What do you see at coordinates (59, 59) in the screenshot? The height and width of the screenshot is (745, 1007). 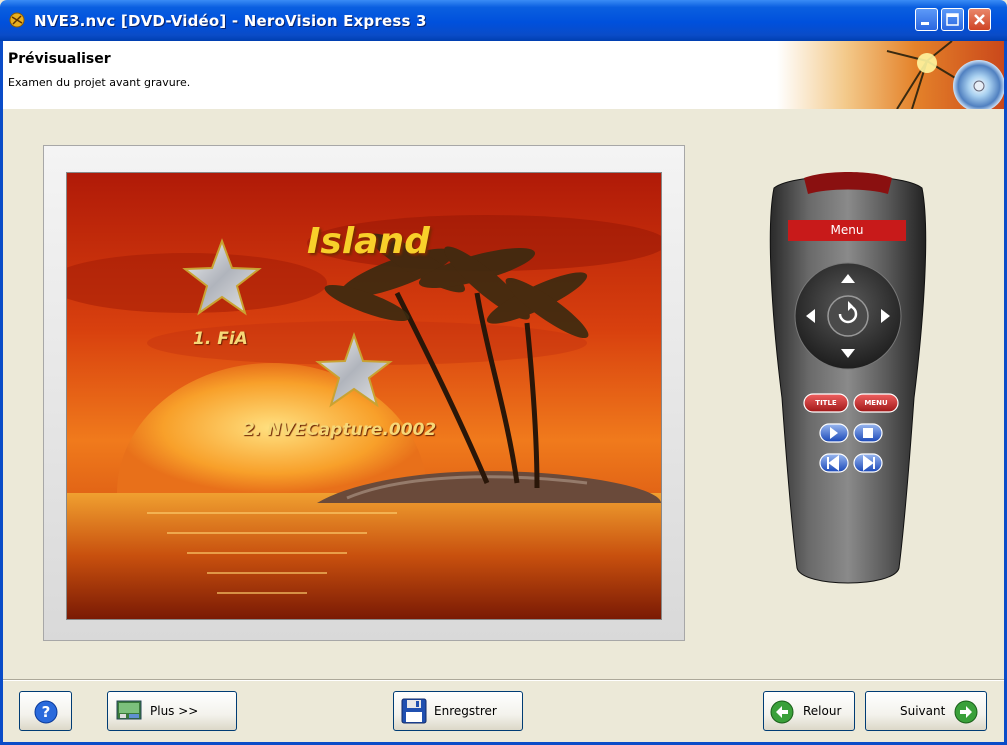 I see `page-title: Prévisualiser` at bounding box center [59, 59].